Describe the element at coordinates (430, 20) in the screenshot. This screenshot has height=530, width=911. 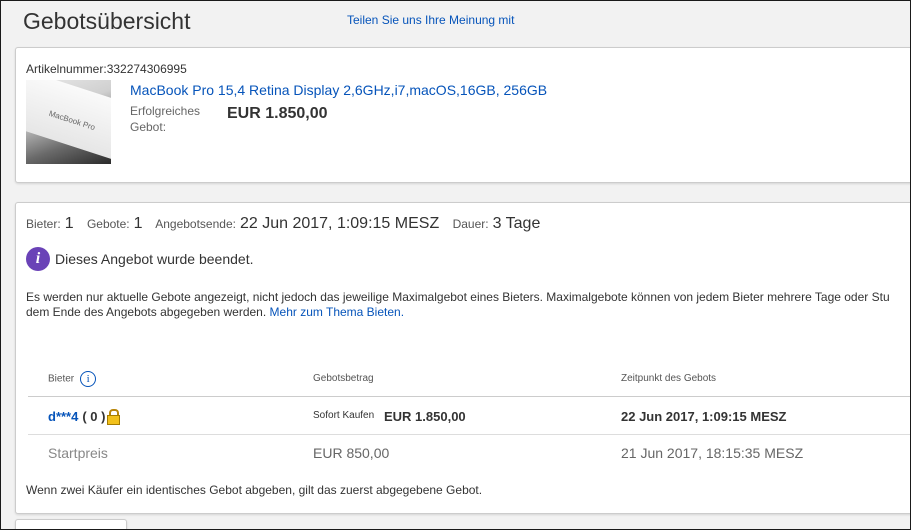
I see `feedback-link: Teilen Sie uns Ihre Meinung mit` at that location.